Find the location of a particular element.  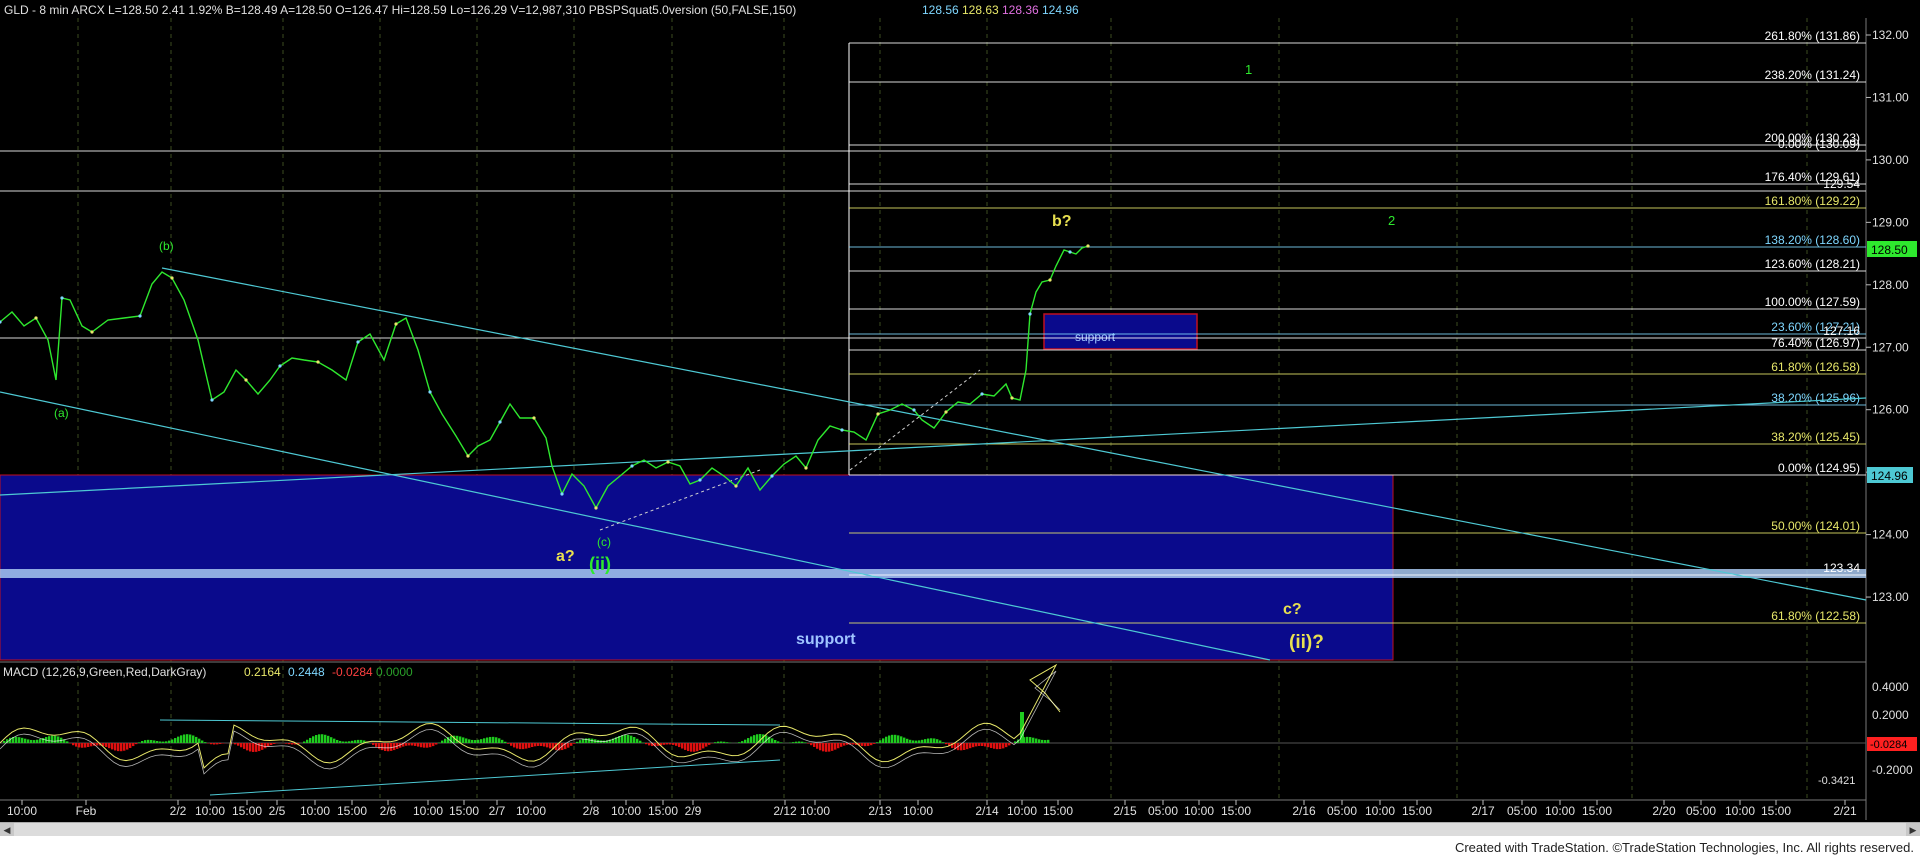

fib-label: 123.60% (128.21) is located at coordinates (1812, 264).